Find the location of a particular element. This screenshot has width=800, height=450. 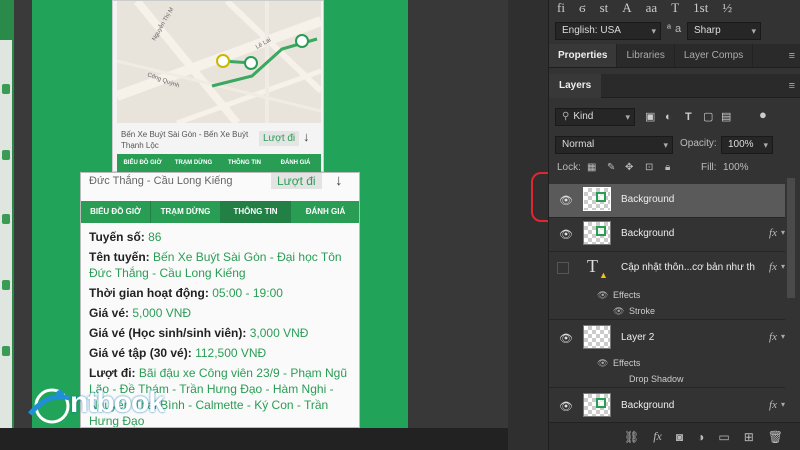

canvas-pasteboard is located at coordinates (458, 225).